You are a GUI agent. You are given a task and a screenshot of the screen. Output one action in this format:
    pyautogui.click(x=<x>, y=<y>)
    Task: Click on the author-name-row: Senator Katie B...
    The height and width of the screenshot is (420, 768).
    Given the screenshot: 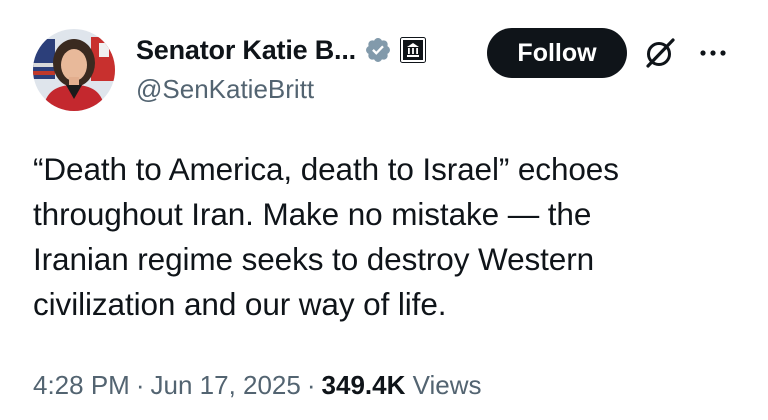 What is the action you would take?
    pyautogui.click(x=281, y=50)
    